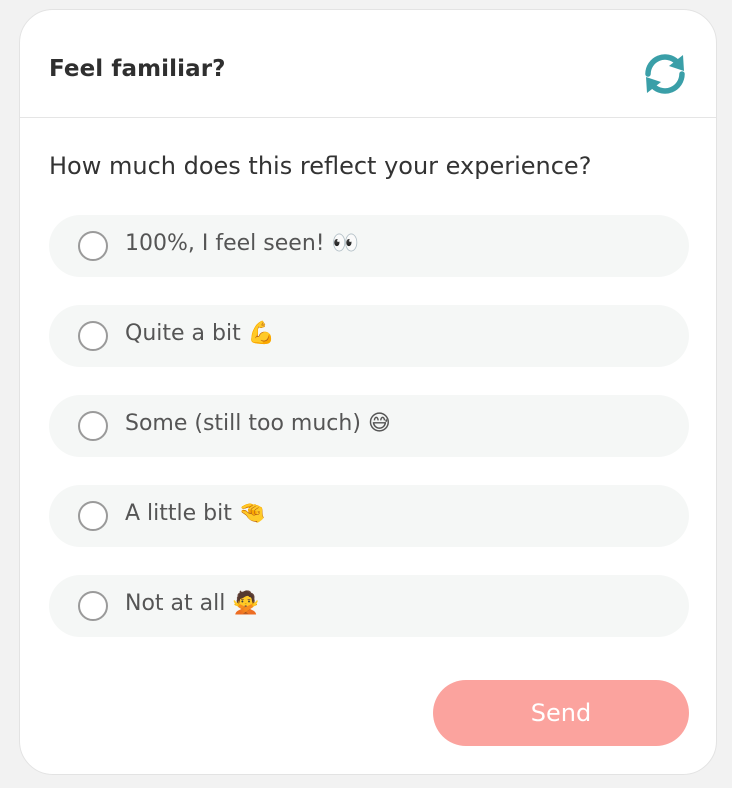 This screenshot has height=788, width=732. What do you see at coordinates (137, 69) in the screenshot?
I see `card-title: Feel familiar?` at bounding box center [137, 69].